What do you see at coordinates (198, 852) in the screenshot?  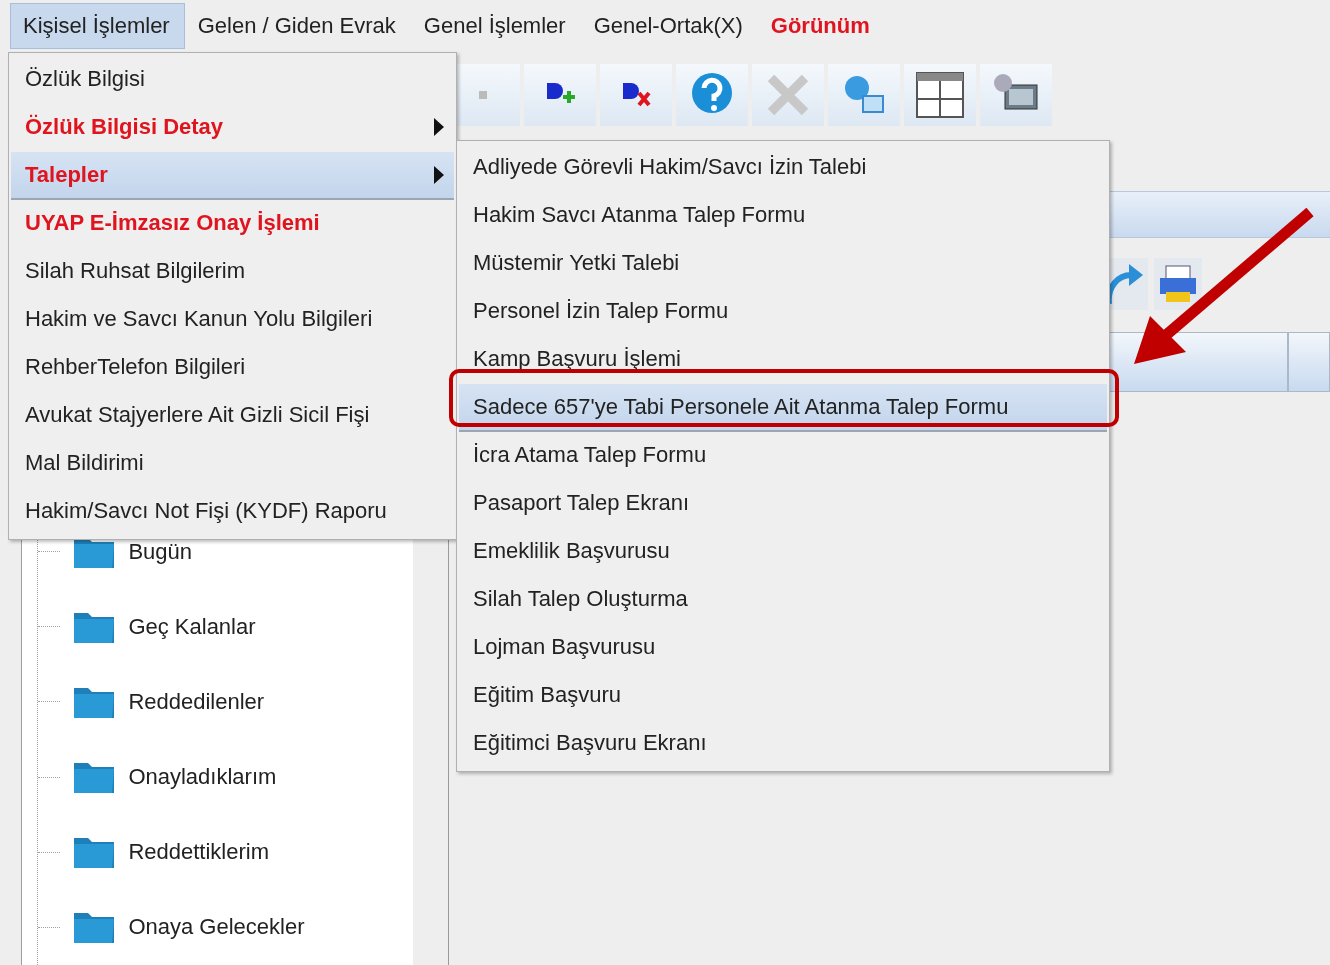 I see `tree-item: Reddettiklerim` at bounding box center [198, 852].